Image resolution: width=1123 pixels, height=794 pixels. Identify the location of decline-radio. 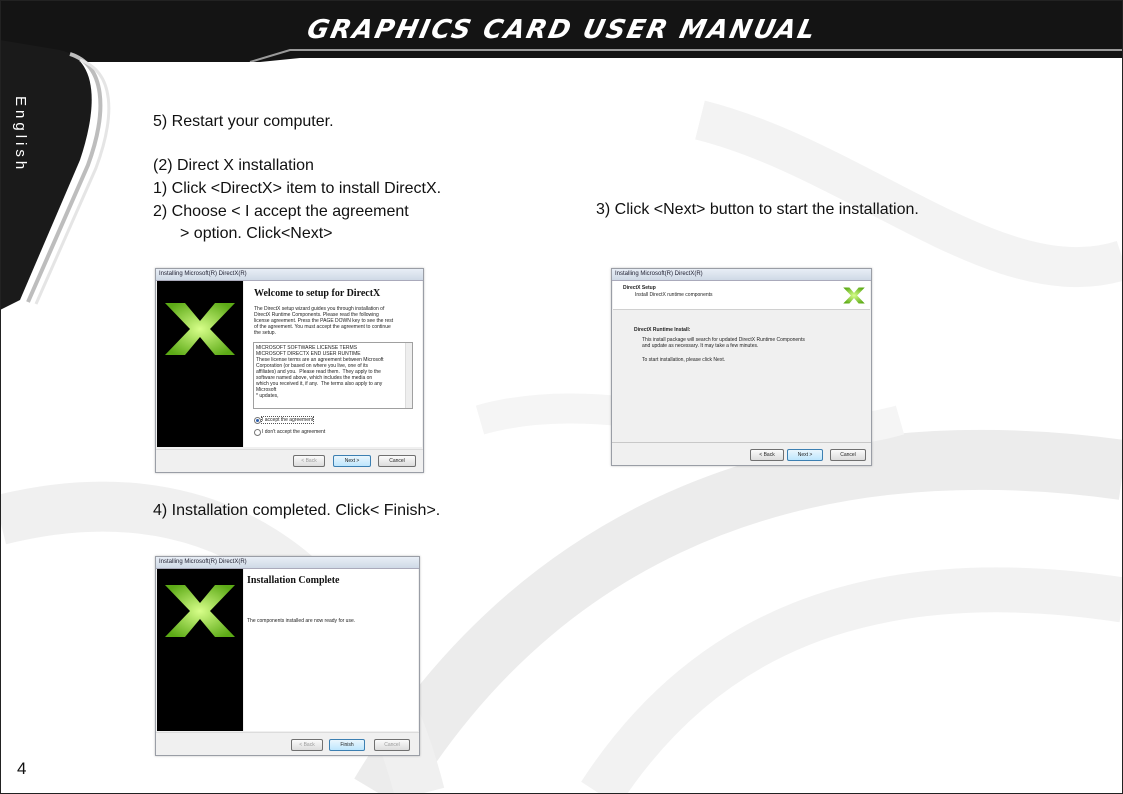
(257, 432).